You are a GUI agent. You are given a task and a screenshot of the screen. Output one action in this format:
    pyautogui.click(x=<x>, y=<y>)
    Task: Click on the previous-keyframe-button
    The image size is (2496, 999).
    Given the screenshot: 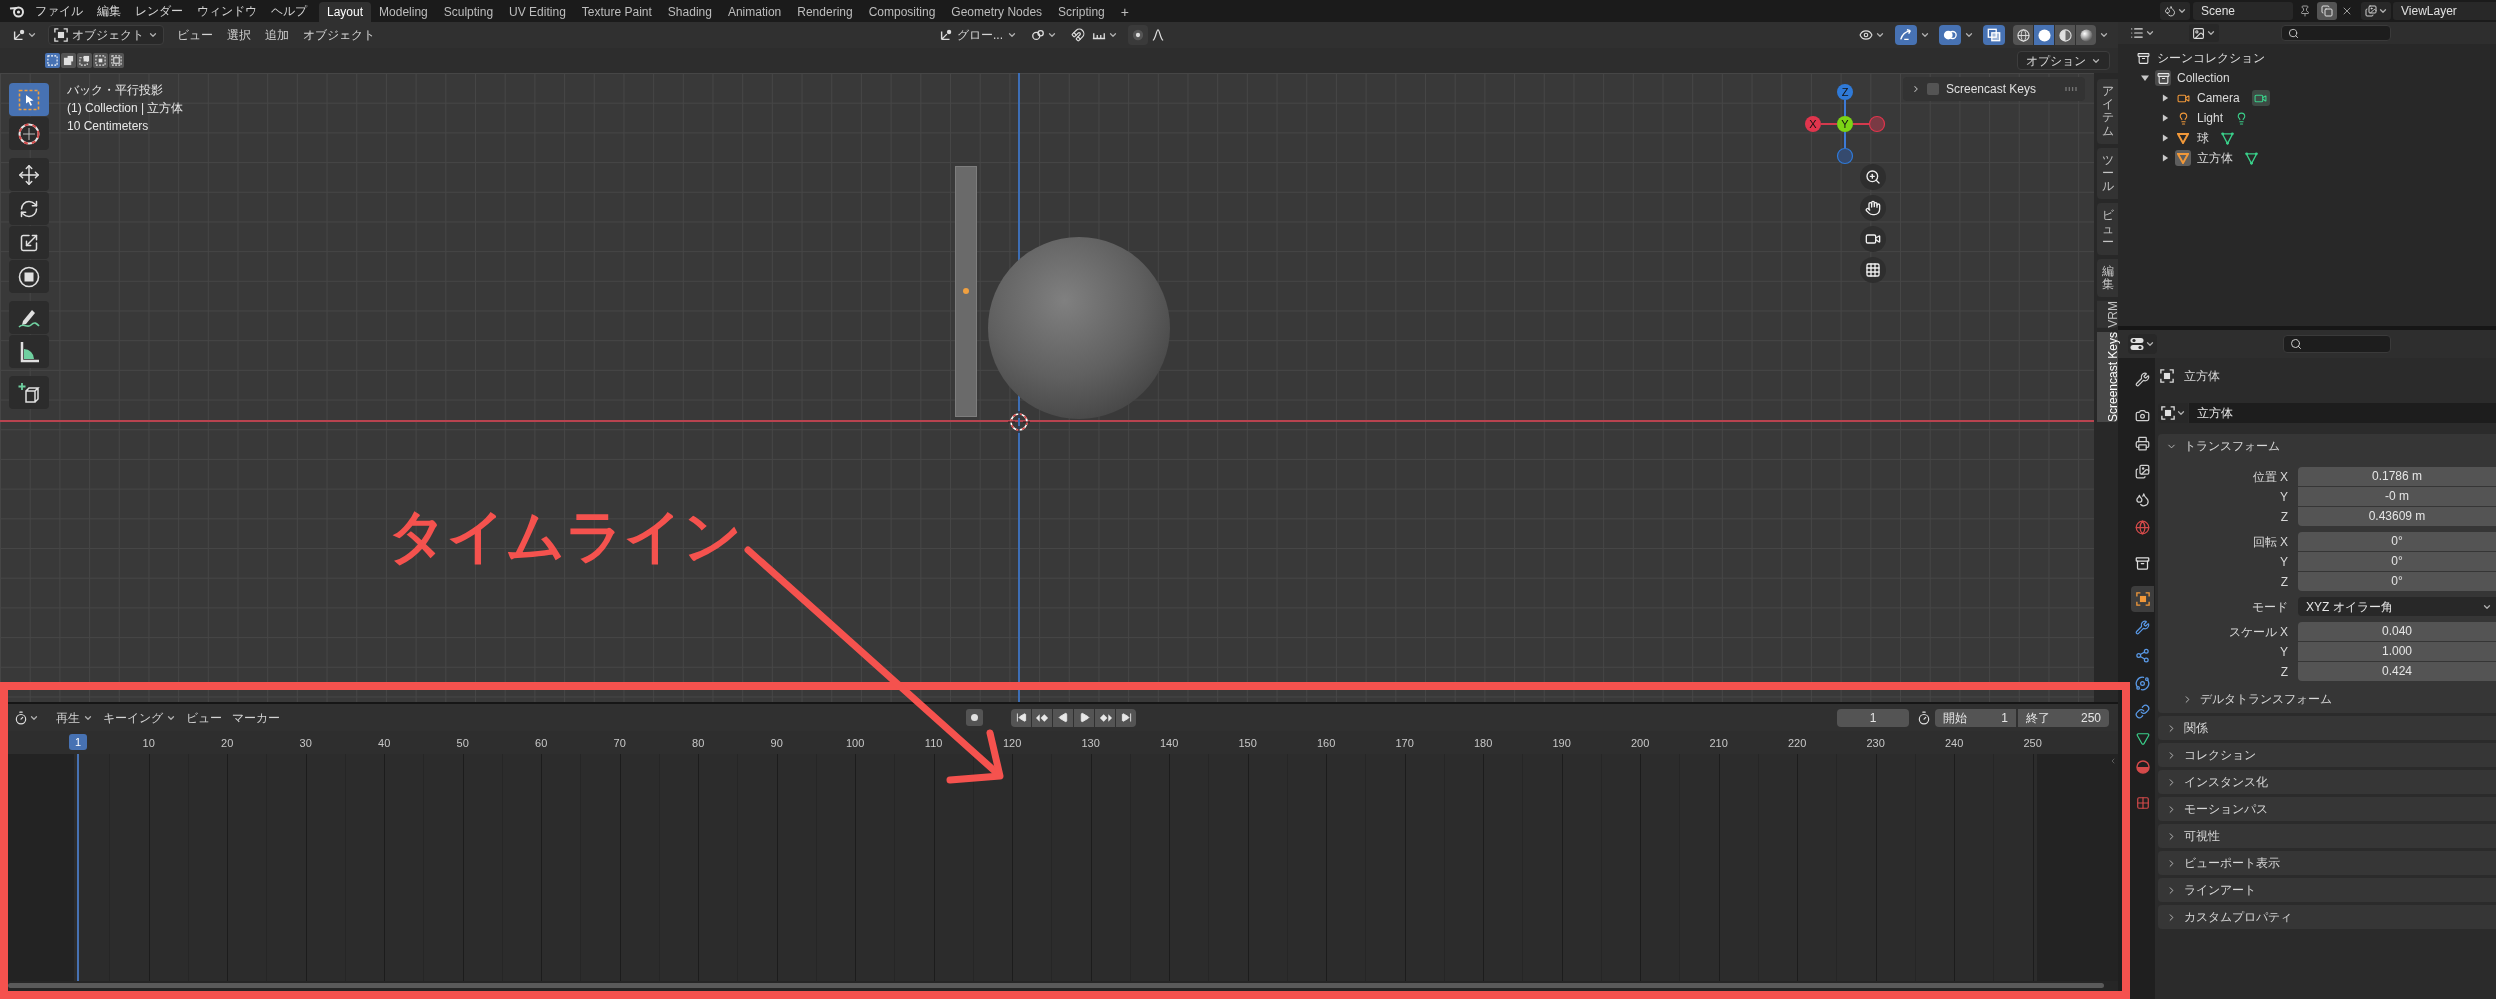 What is the action you would take?
    pyautogui.click(x=1042, y=717)
    